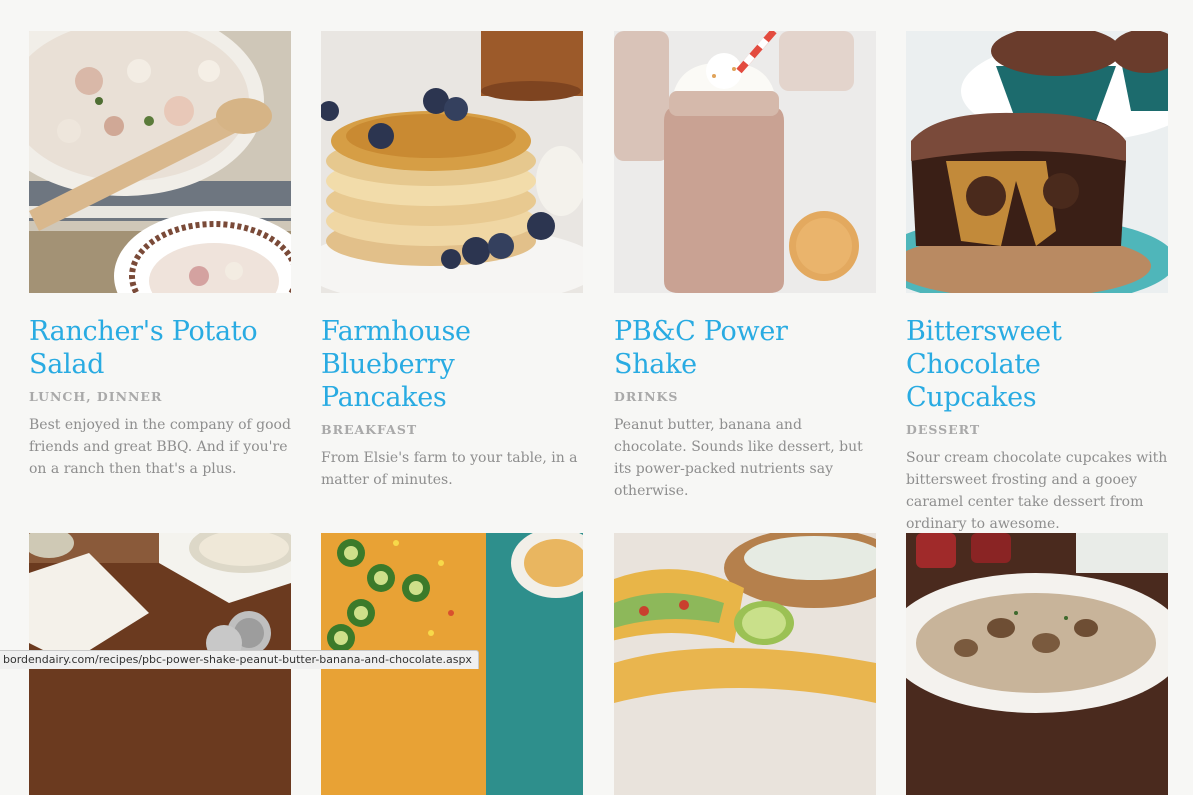 This screenshot has height=795, width=1193. I want to click on shake-photo, so click(745, 162).